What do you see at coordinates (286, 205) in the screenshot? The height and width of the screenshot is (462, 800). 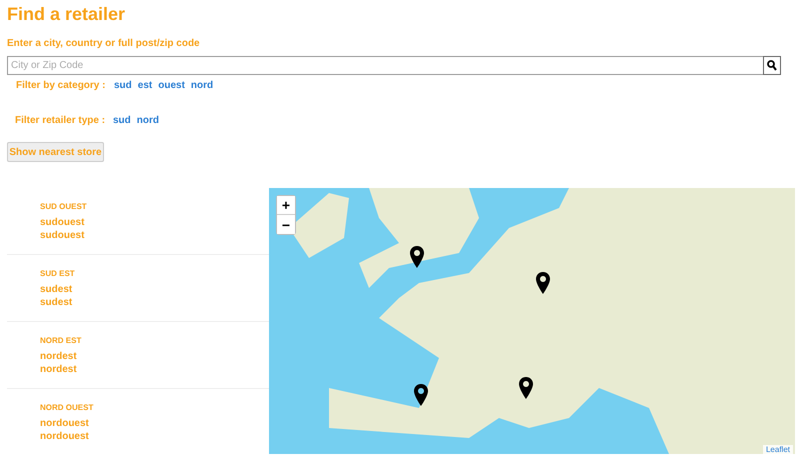 I see `zoom-in-button: +` at bounding box center [286, 205].